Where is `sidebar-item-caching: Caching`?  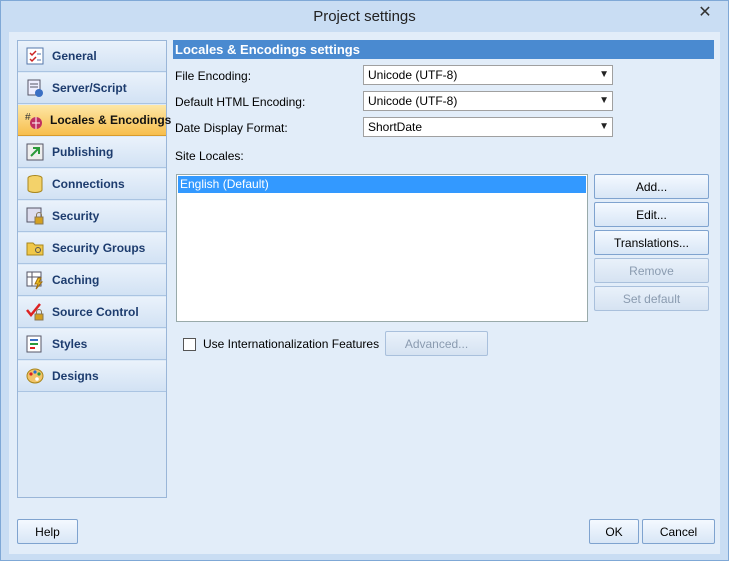 sidebar-item-caching: Caching is located at coordinates (92, 280).